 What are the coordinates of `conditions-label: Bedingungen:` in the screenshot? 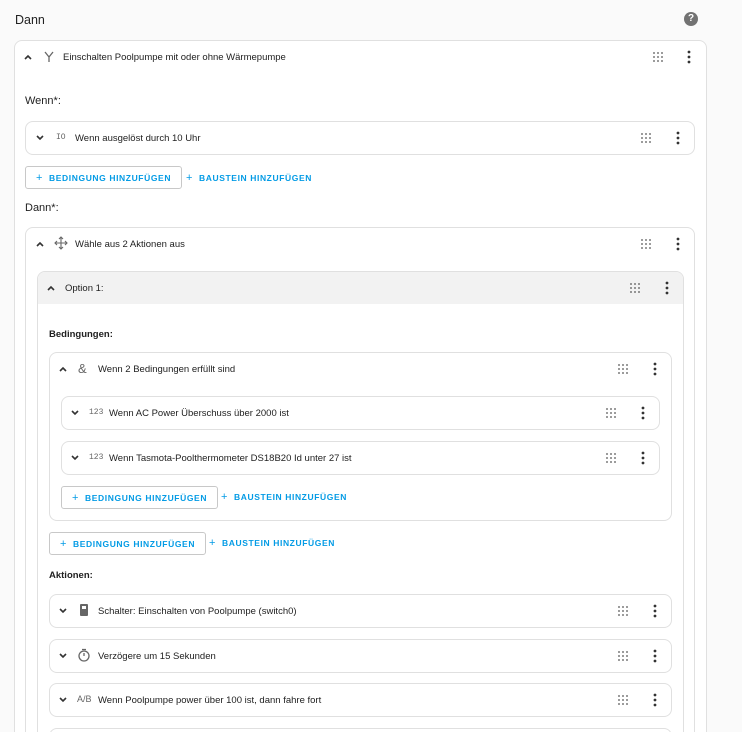 It's located at (81, 334).